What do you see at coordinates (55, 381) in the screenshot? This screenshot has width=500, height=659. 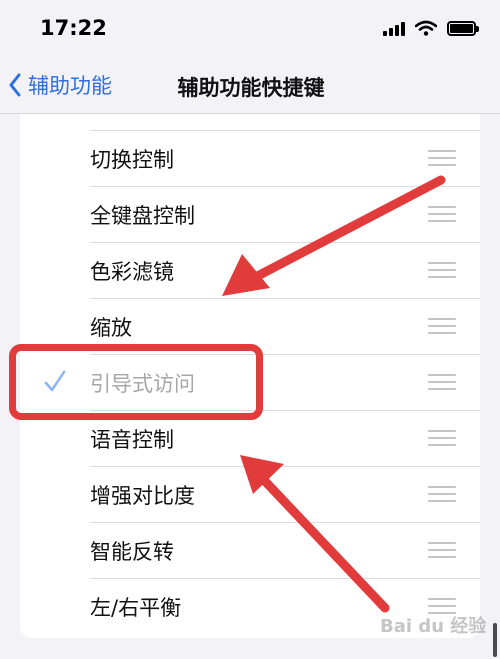 I see `checkmark-icon` at bounding box center [55, 381].